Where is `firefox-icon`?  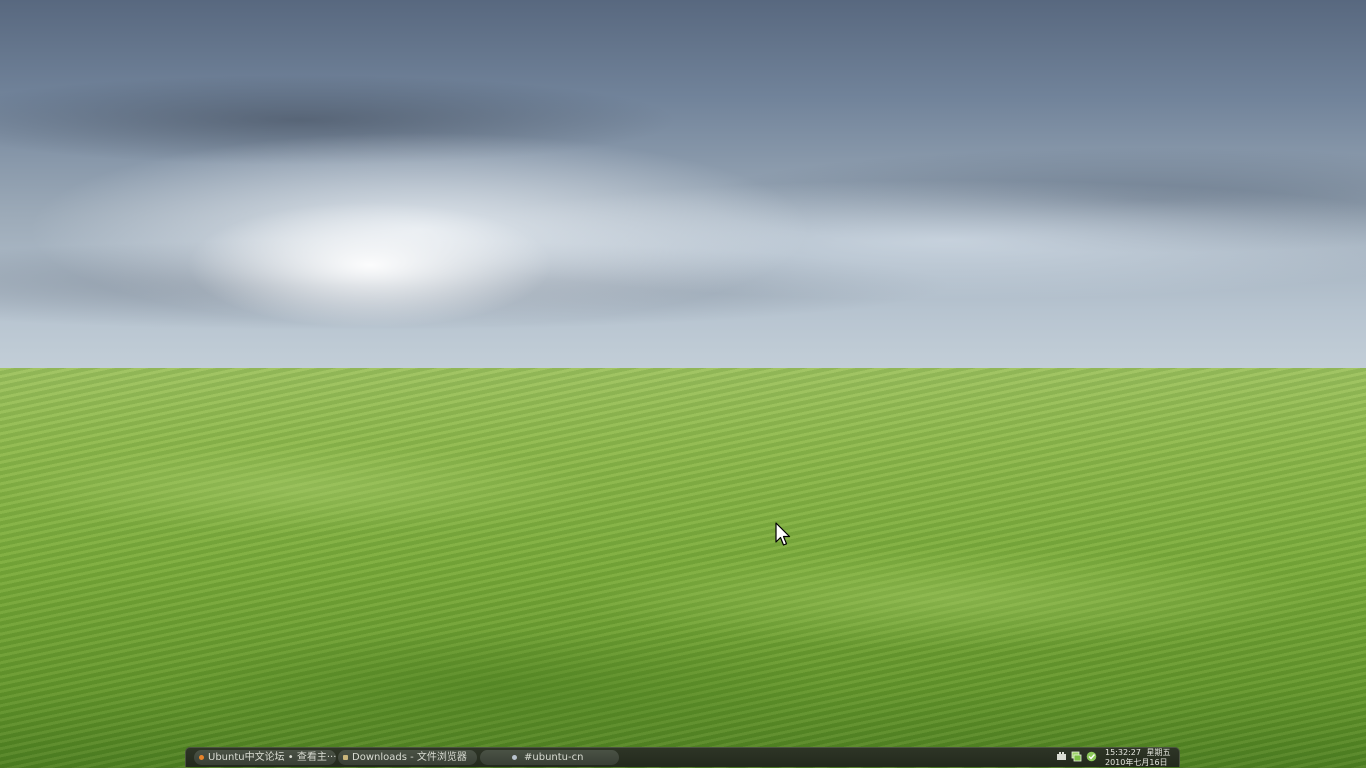 firefox-icon is located at coordinates (201, 757).